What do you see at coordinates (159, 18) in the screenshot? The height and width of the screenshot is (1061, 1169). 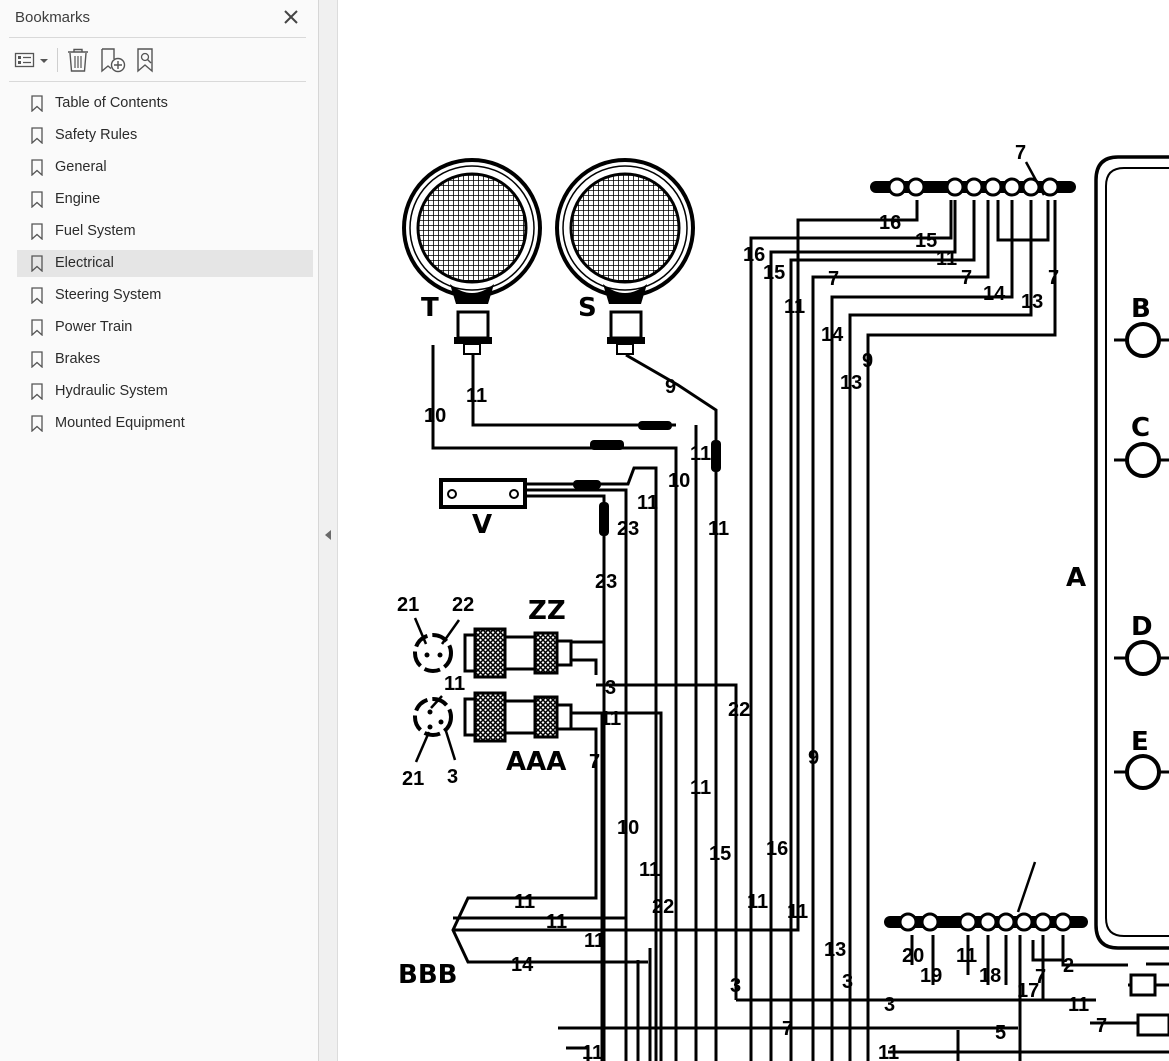 I see `panel-header: Bookmarks` at bounding box center [159, 18].